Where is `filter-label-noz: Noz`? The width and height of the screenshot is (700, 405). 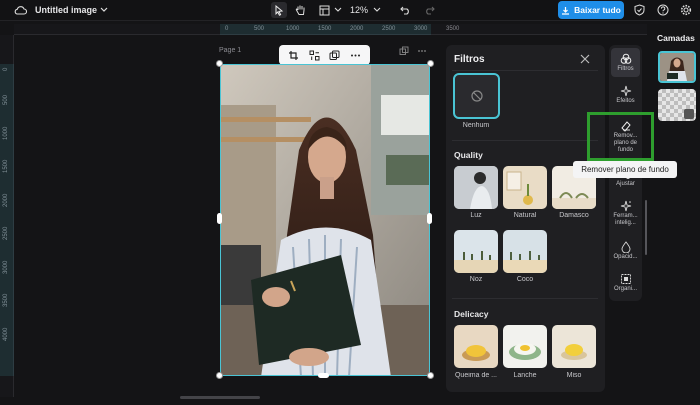 filter-label-noz: Noz is located at coordinates (476, 279).